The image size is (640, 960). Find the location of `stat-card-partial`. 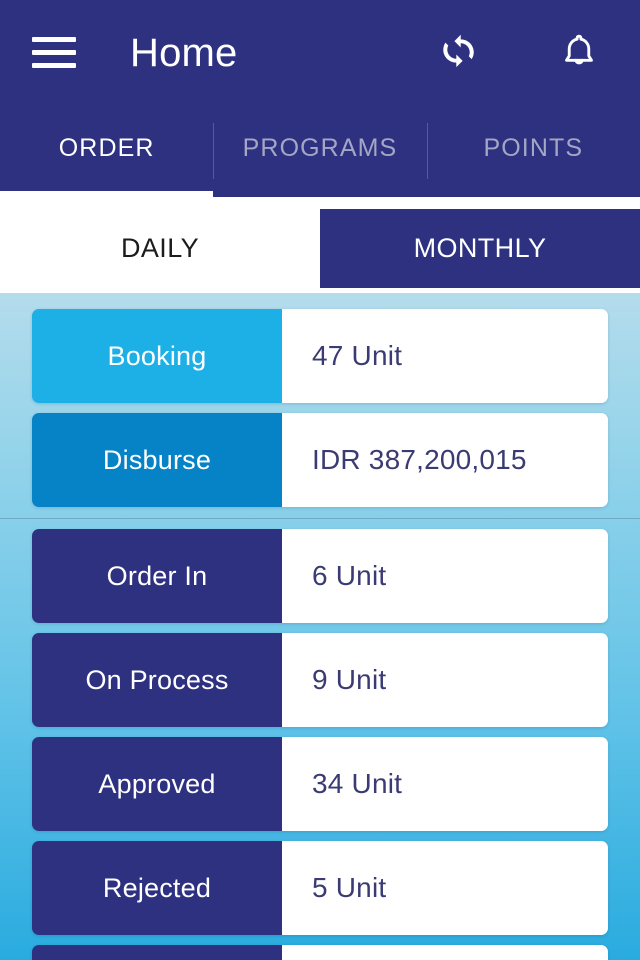

stat-card-partial is located at coordinates (320, 952).